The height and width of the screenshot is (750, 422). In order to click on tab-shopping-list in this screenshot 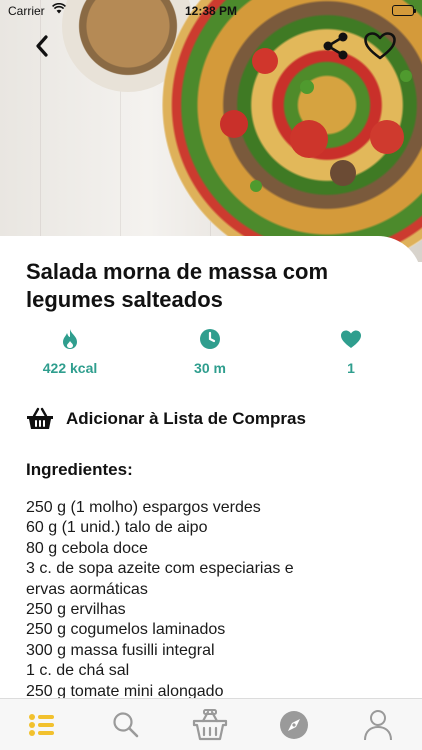, I will do `click(210, 724)`.